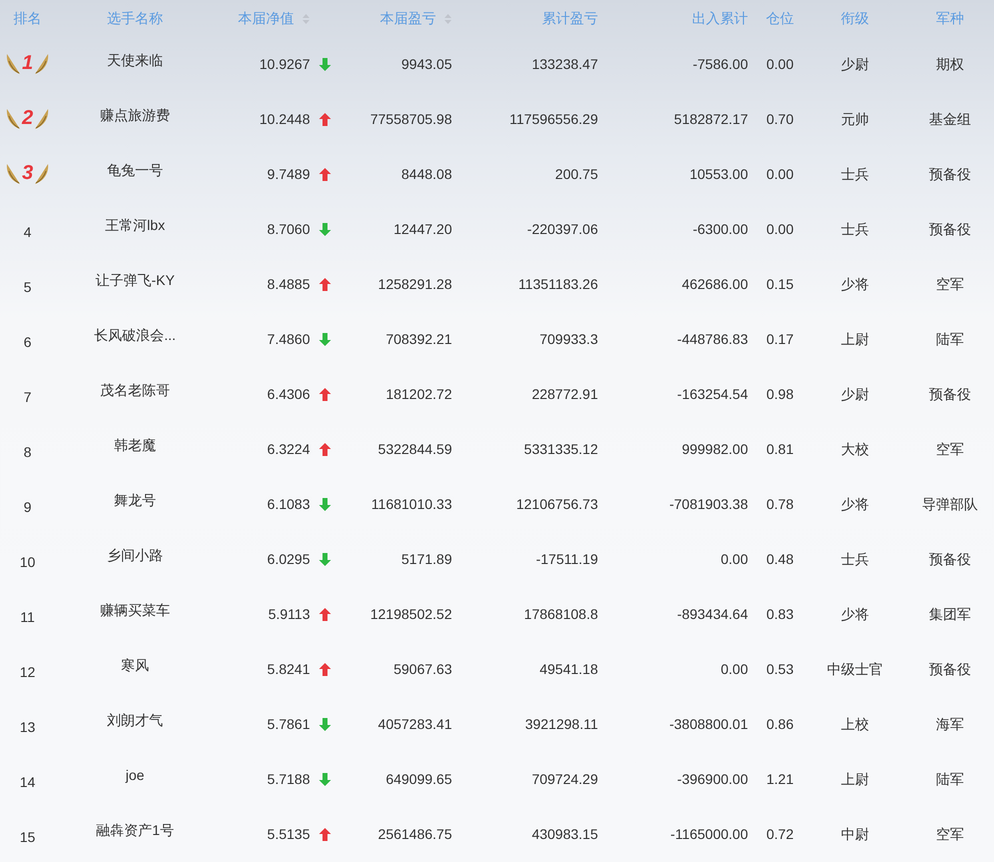  I want to click on table-cell-text: 5.7188, so click(288, 779).